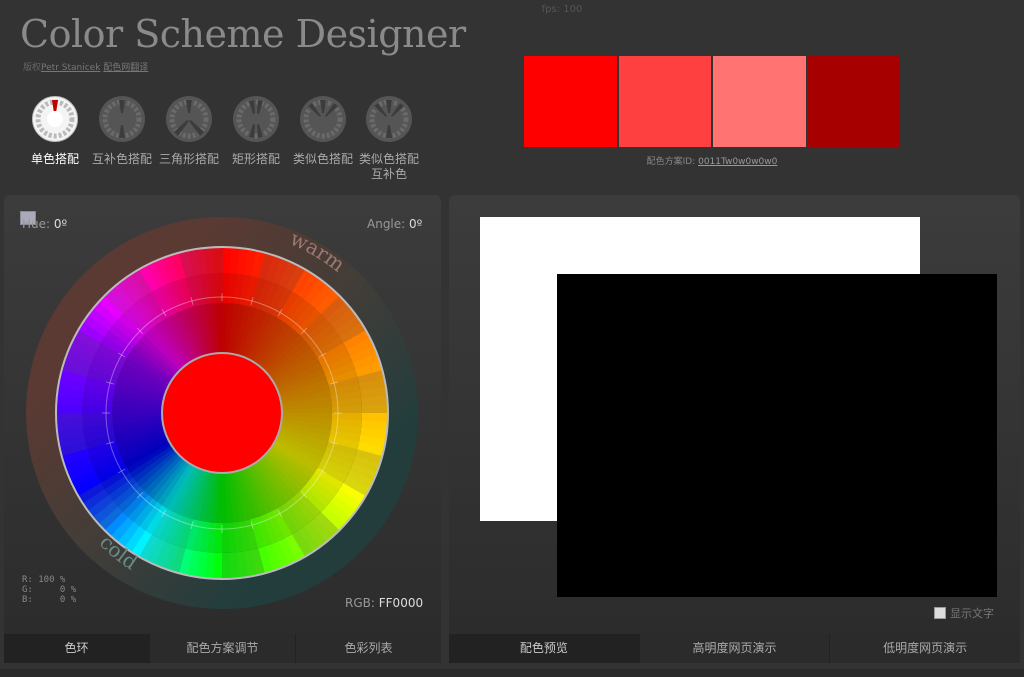  I want to click on tab-light-page-demo: 高明度网页演示, so click(734, 648).